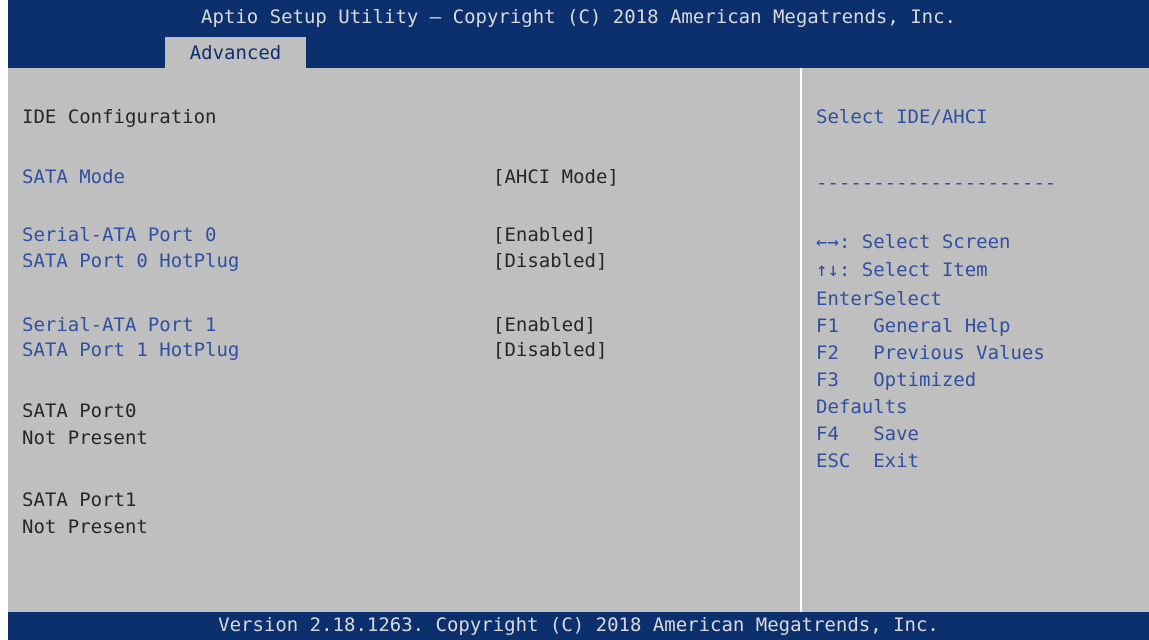 Image resolution: width=1149 pixels, height=640 pixels. Describe the element at coordinates (544, 325) in the screenshot. I see `serial-ata-port1-value: [Enabled]` at that location.